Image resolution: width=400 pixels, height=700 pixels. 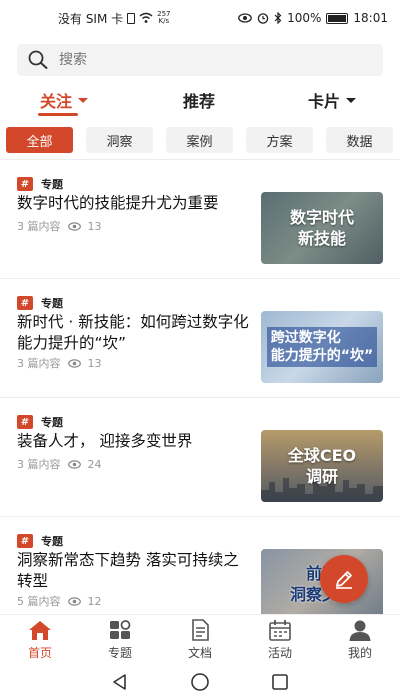 I want to click on eye-status-icon, so click(x=245, y=18).